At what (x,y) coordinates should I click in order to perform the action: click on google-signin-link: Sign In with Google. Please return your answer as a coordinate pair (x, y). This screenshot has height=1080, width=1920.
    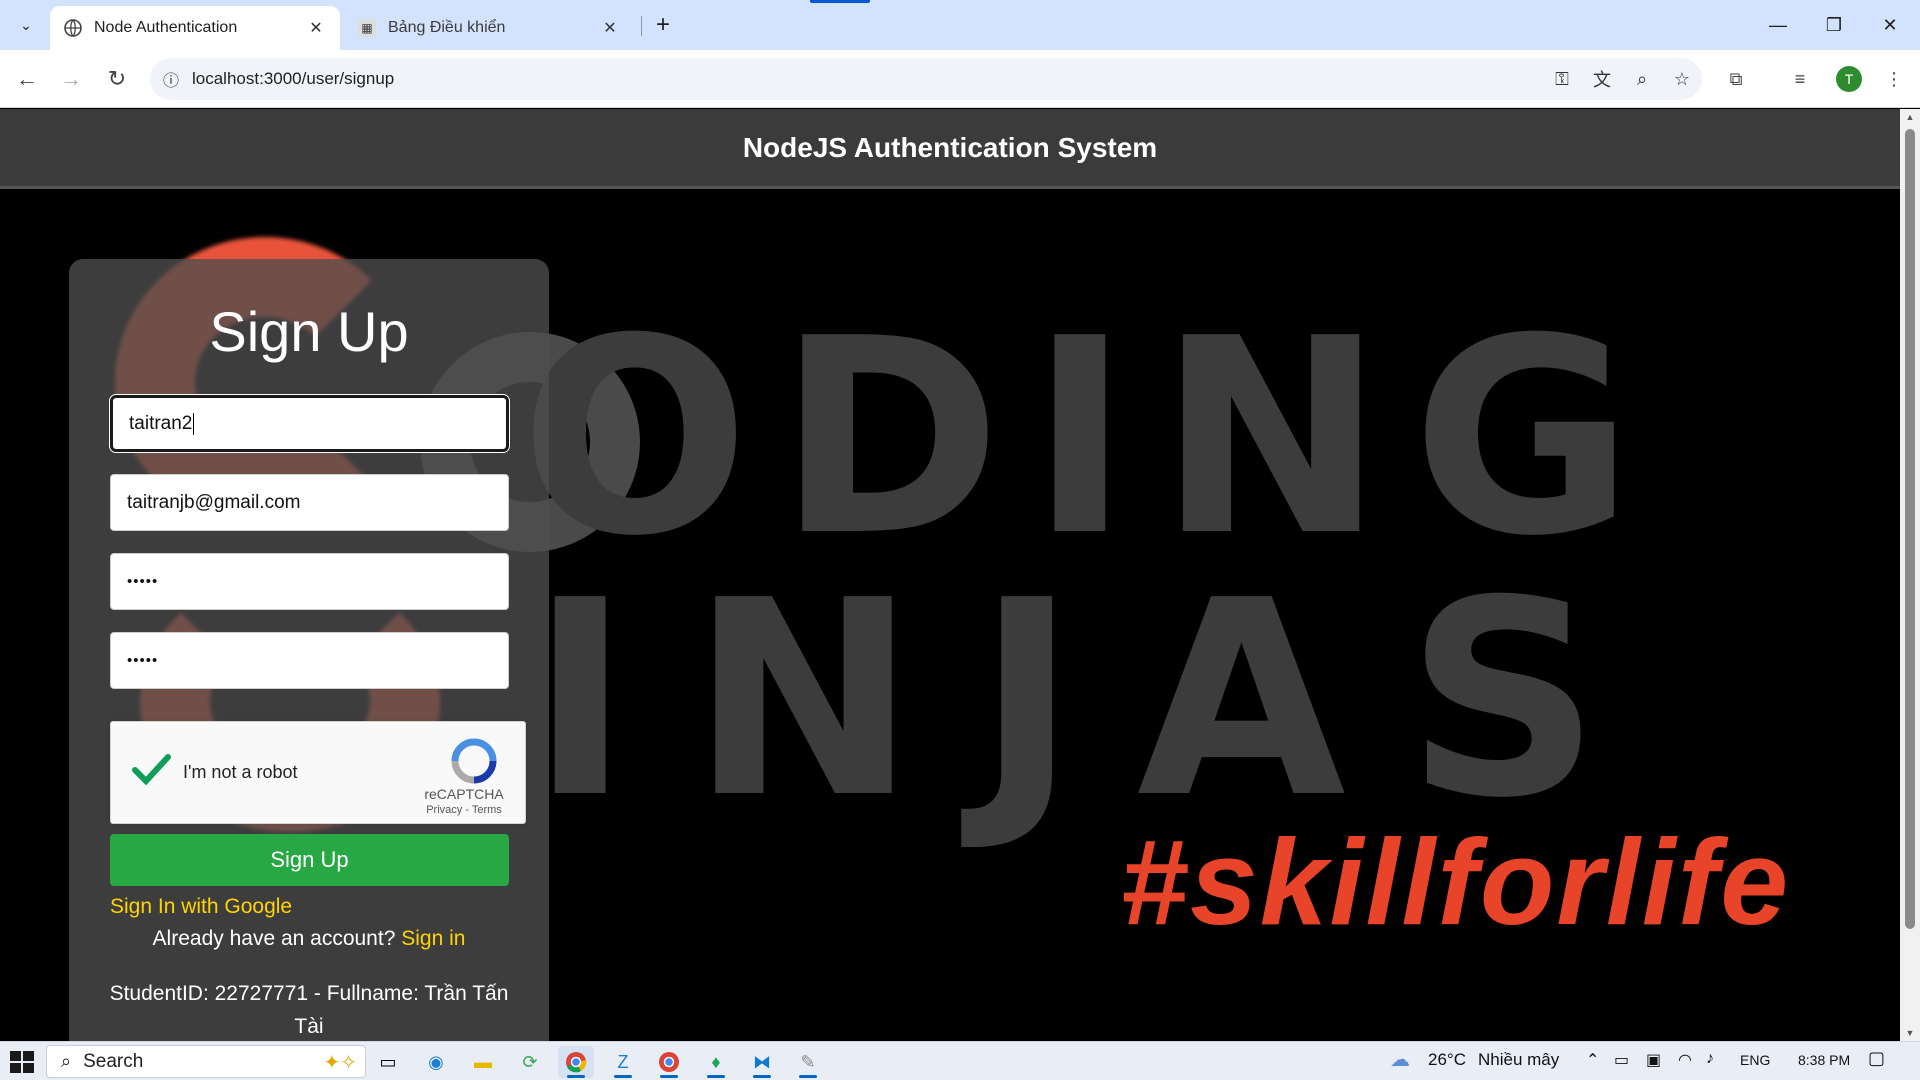
    Looking at the image, I should click on (201, 907).